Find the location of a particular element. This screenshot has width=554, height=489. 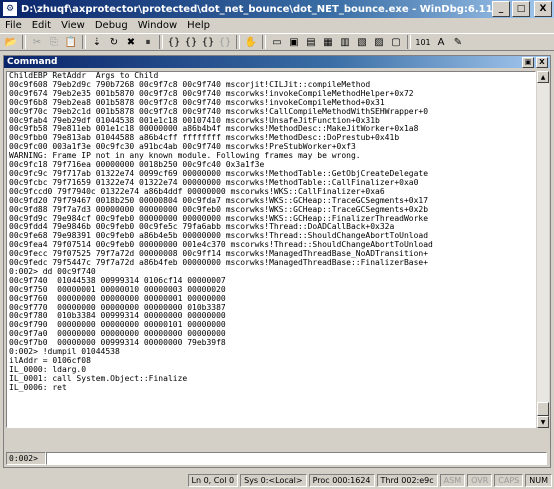

vertical-scrollbar: ▲ ▼ is located at coordinates (543, 249).